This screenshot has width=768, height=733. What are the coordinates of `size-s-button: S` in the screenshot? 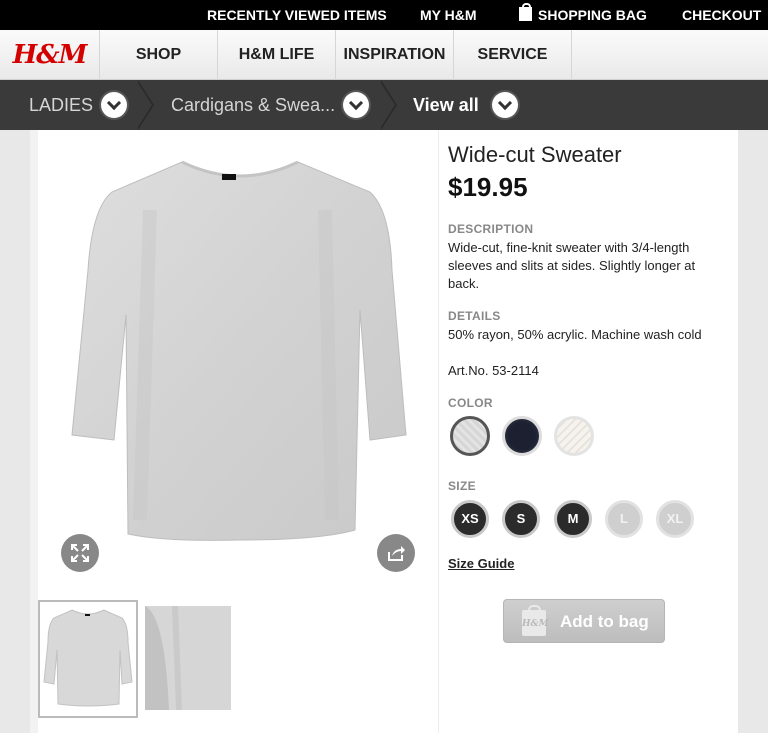 It's located at (521, 519).